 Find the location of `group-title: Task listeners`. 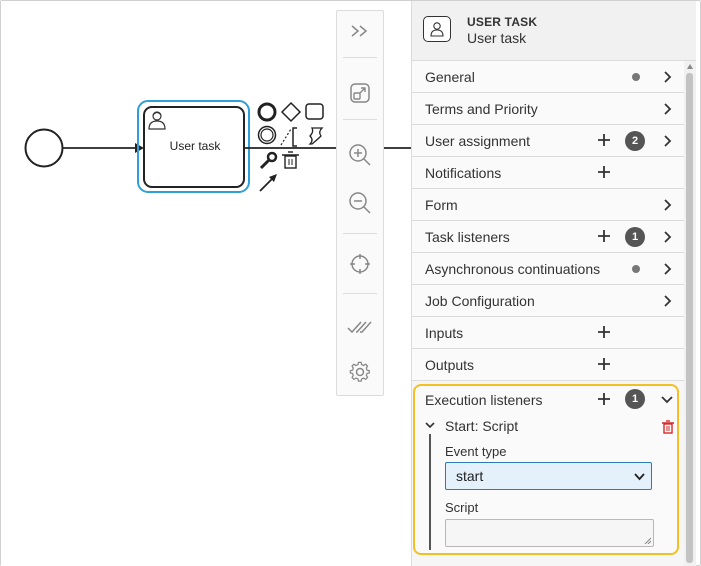

group-title: Task listeners is located at coordinates (467, 237).